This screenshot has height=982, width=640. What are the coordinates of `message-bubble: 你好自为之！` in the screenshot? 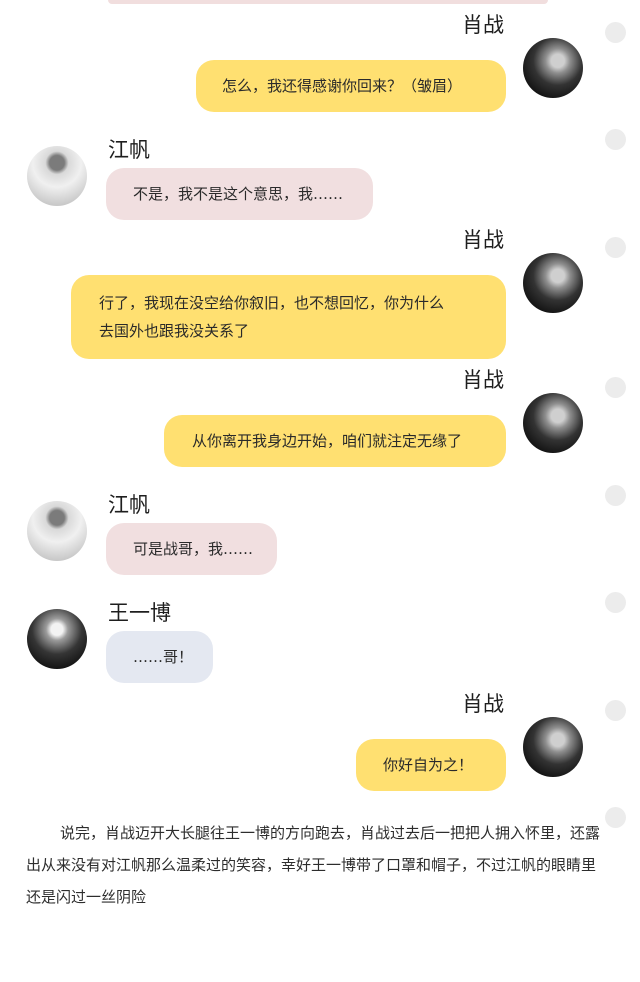 It's located at (431, 765).